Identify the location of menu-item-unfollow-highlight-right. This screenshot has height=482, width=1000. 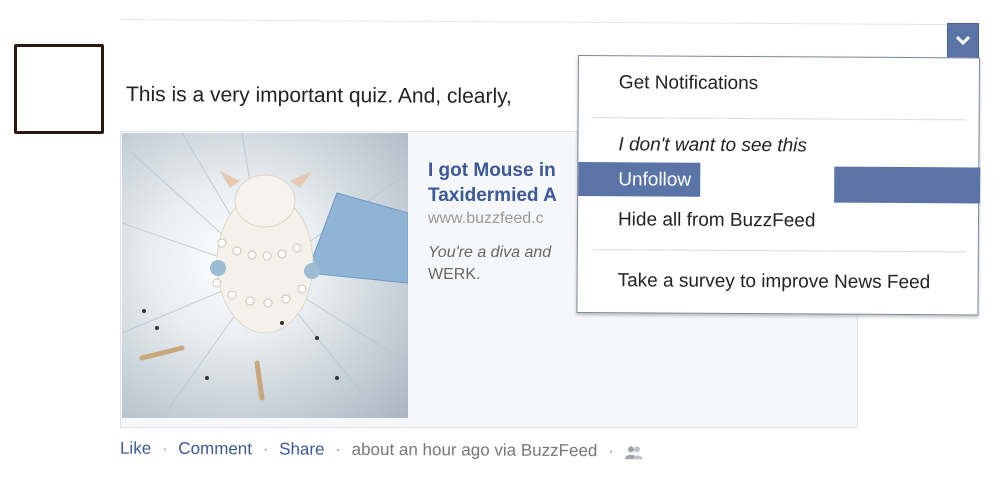
(907, 185).